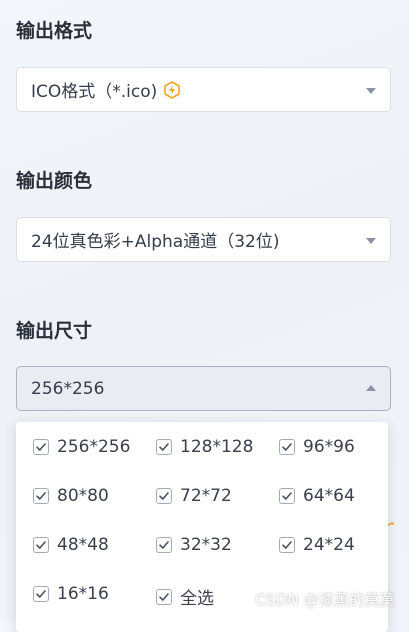 Image resolution: width=409 pixels, height=632 pixels. What do you see at coordinates (68, 388) in the screenshot?
I see `output-size-value: 256*256` at bounding box center [68, 388].